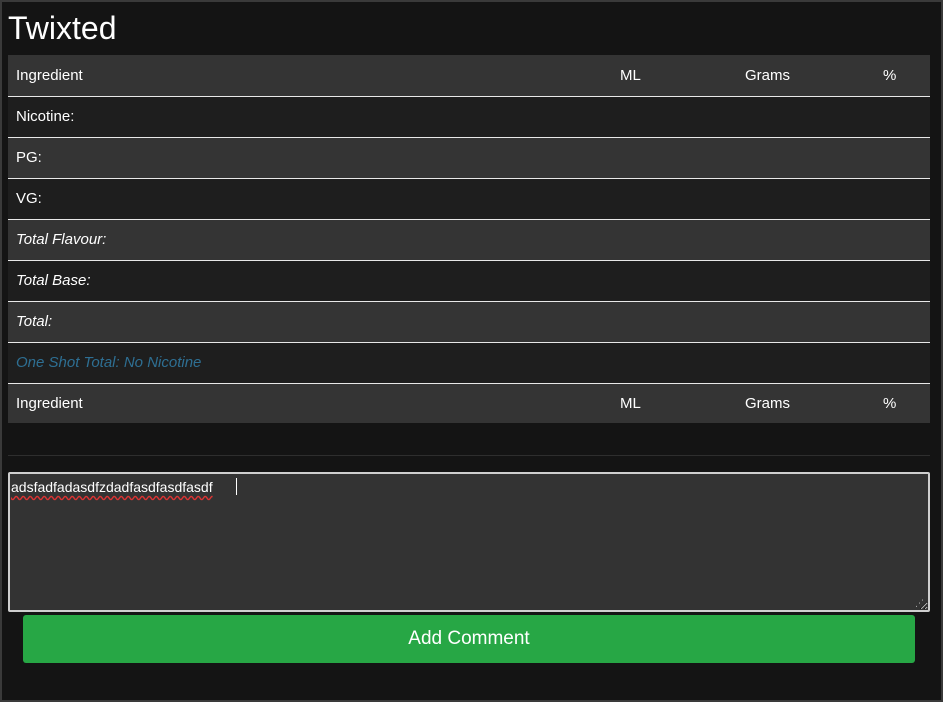  Describe the element at coordinates (236, 486) in the screenshot. I see `text-caret` at that location.